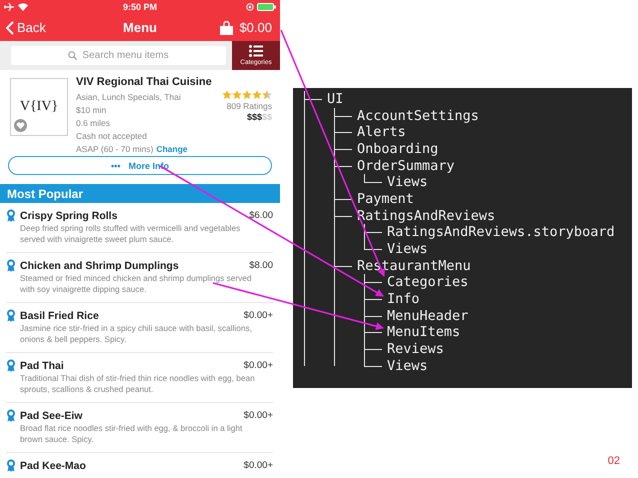 This screenshot has width=638, height=478. Describe the element at coordinates (254, 117) in the screenshot. I see `price-level: $$$` at that location.